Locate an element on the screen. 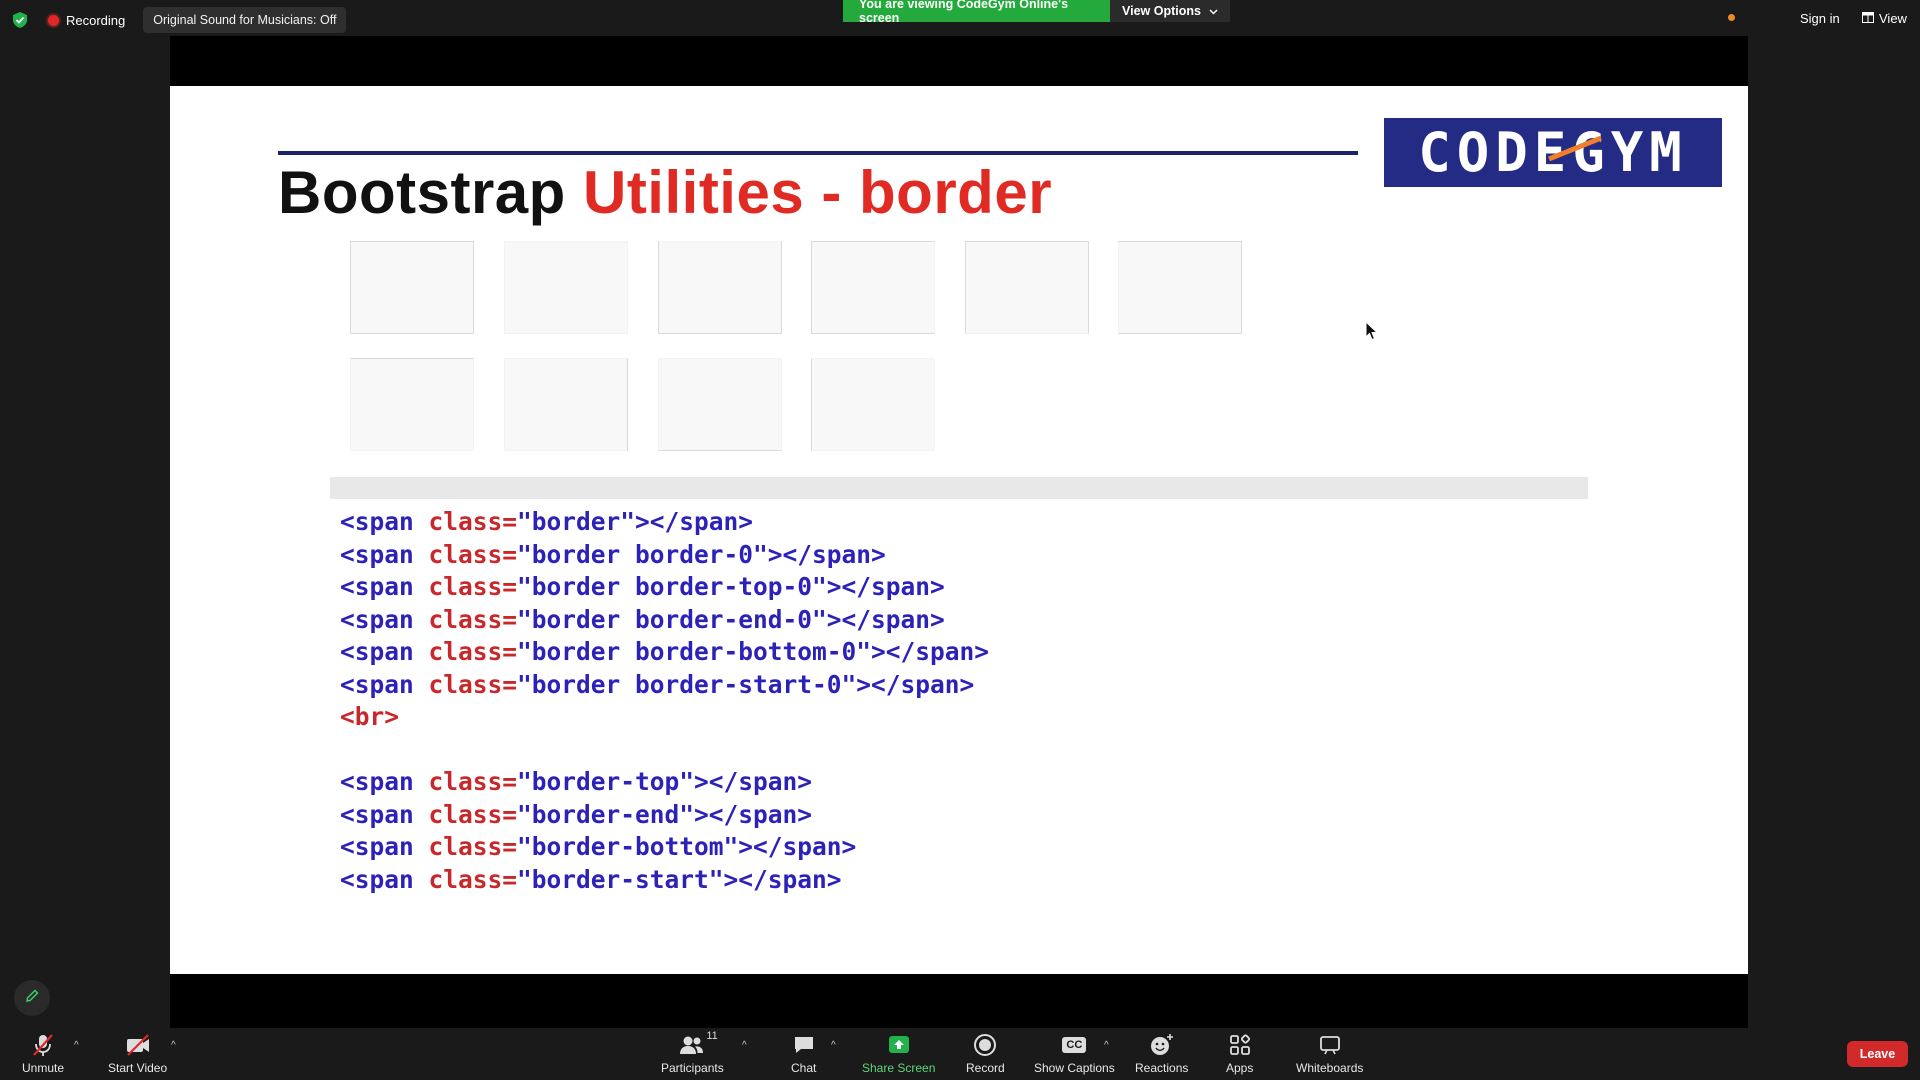  notification-dot-icon is located at coordinates (1731, 17).